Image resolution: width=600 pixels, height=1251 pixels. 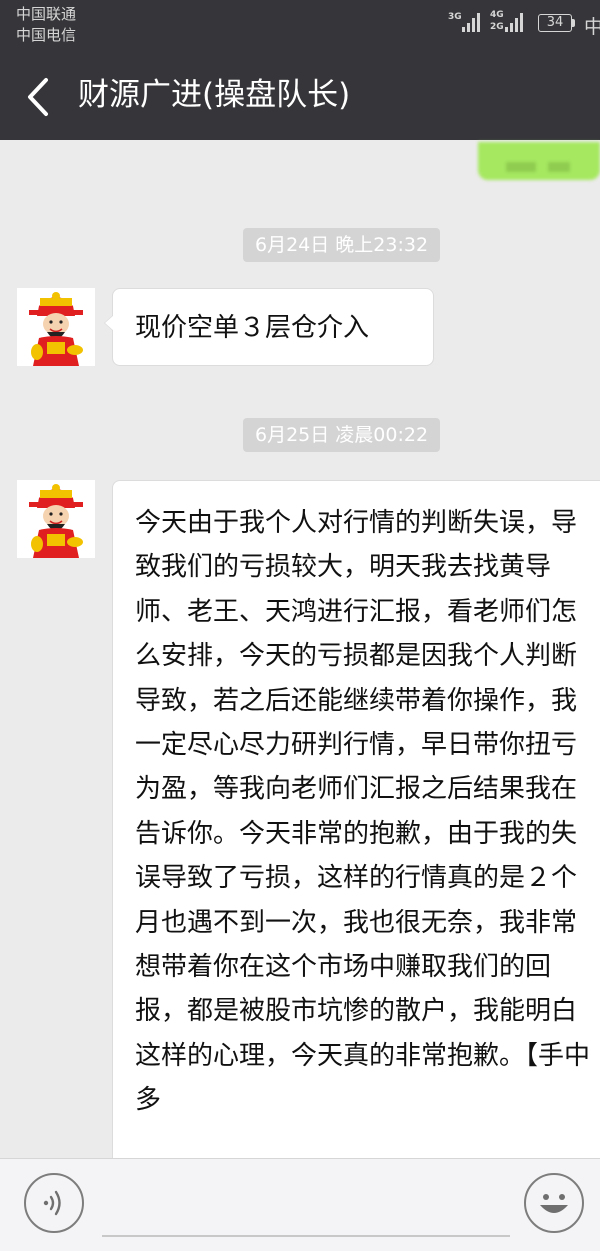 What do you see at coordinates (252, 328) in the screenshot?
I see `message-text: 现价空单３层仓介入` at bounding box center [252, 328].